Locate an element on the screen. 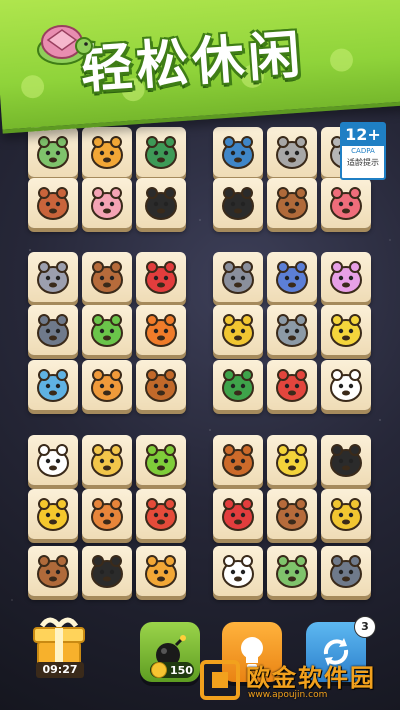 Image resolution: width=400 pixels, height=710 pixels. tile-cat-blue is located at coordinates (292, 277).